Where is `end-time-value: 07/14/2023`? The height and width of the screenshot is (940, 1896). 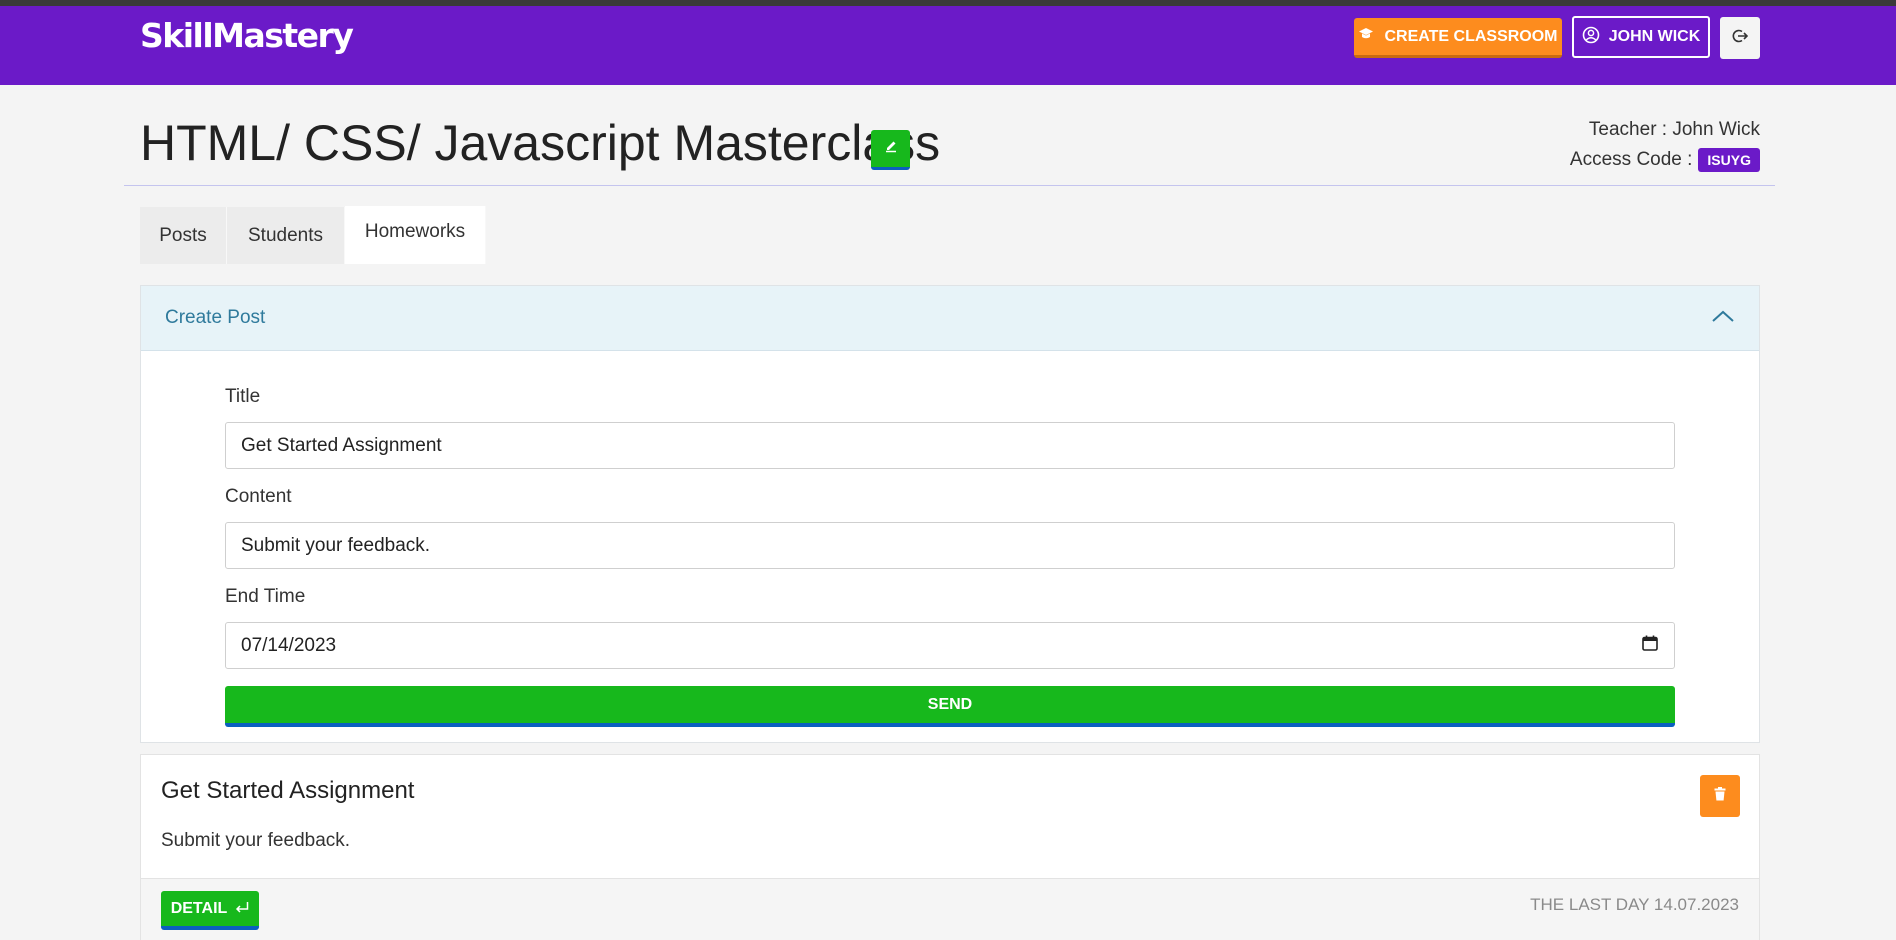
end-time-value: 07/14/2023 is located at coordinates (289, 645).